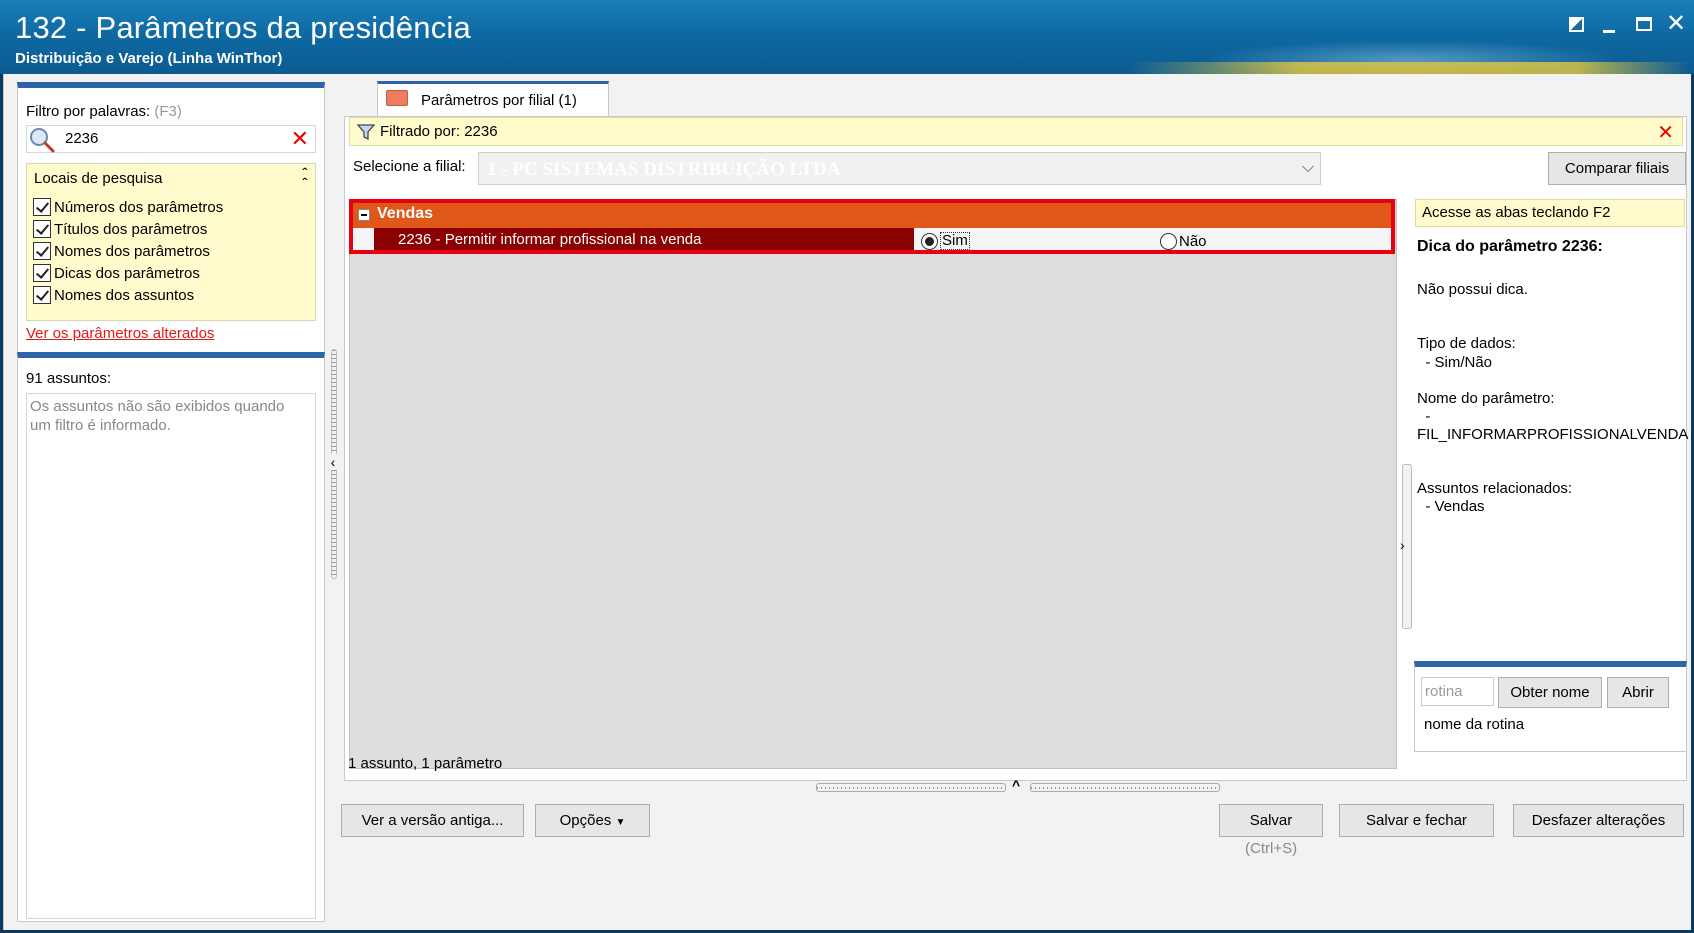  I want to click on search-value: 2236, so click(82, 138).